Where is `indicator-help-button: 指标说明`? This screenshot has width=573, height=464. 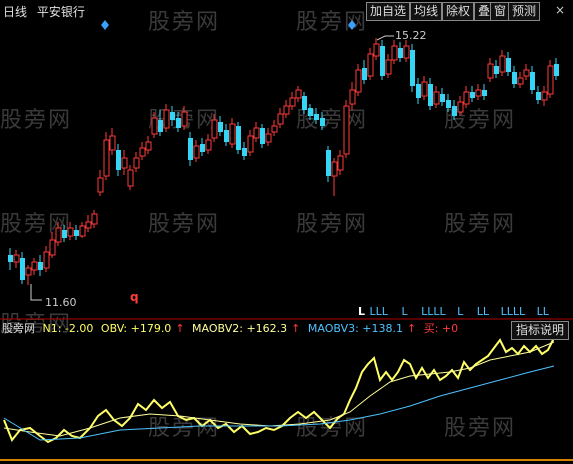
indicator-help-button: 指标说明 is located at coordinates (539, 330).